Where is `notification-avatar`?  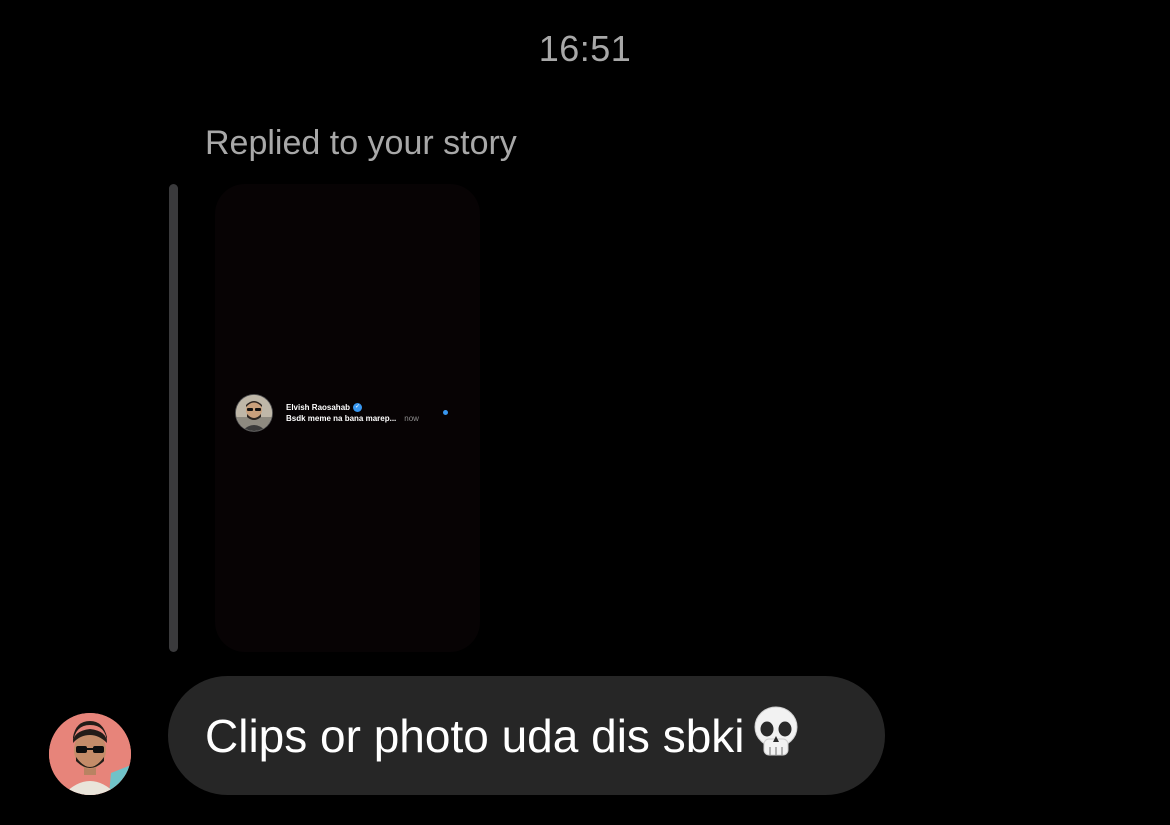
notification-avatar is located at coordinates (254, 413).